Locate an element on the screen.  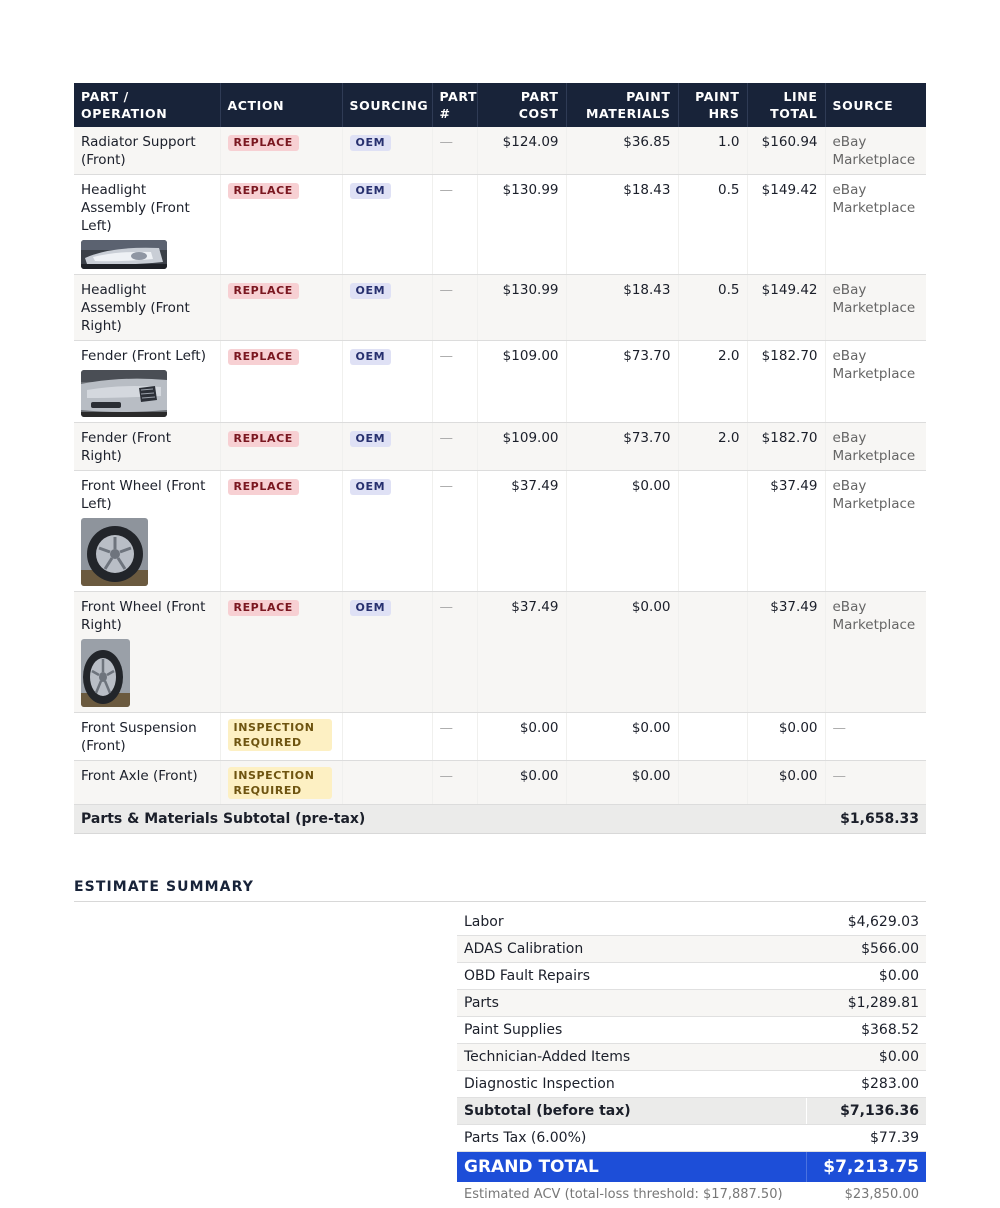
summary-value: $1,289.81 is located at coordinates (866, 1003).